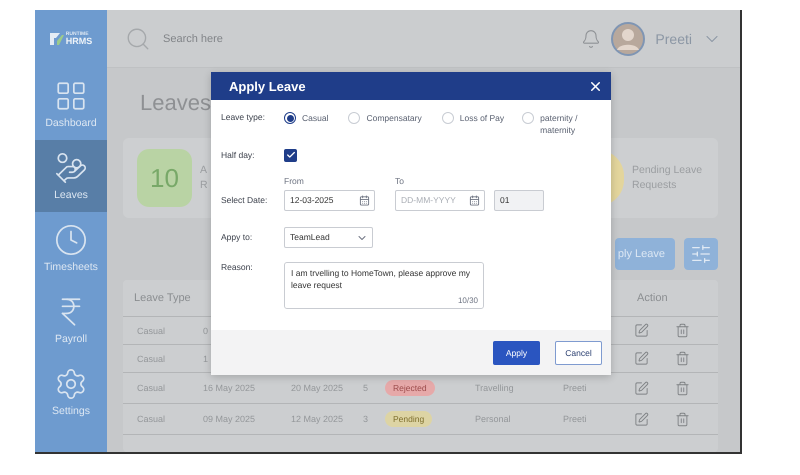  I want to click on dialog-title: Apply Leave, so click(267, 86).